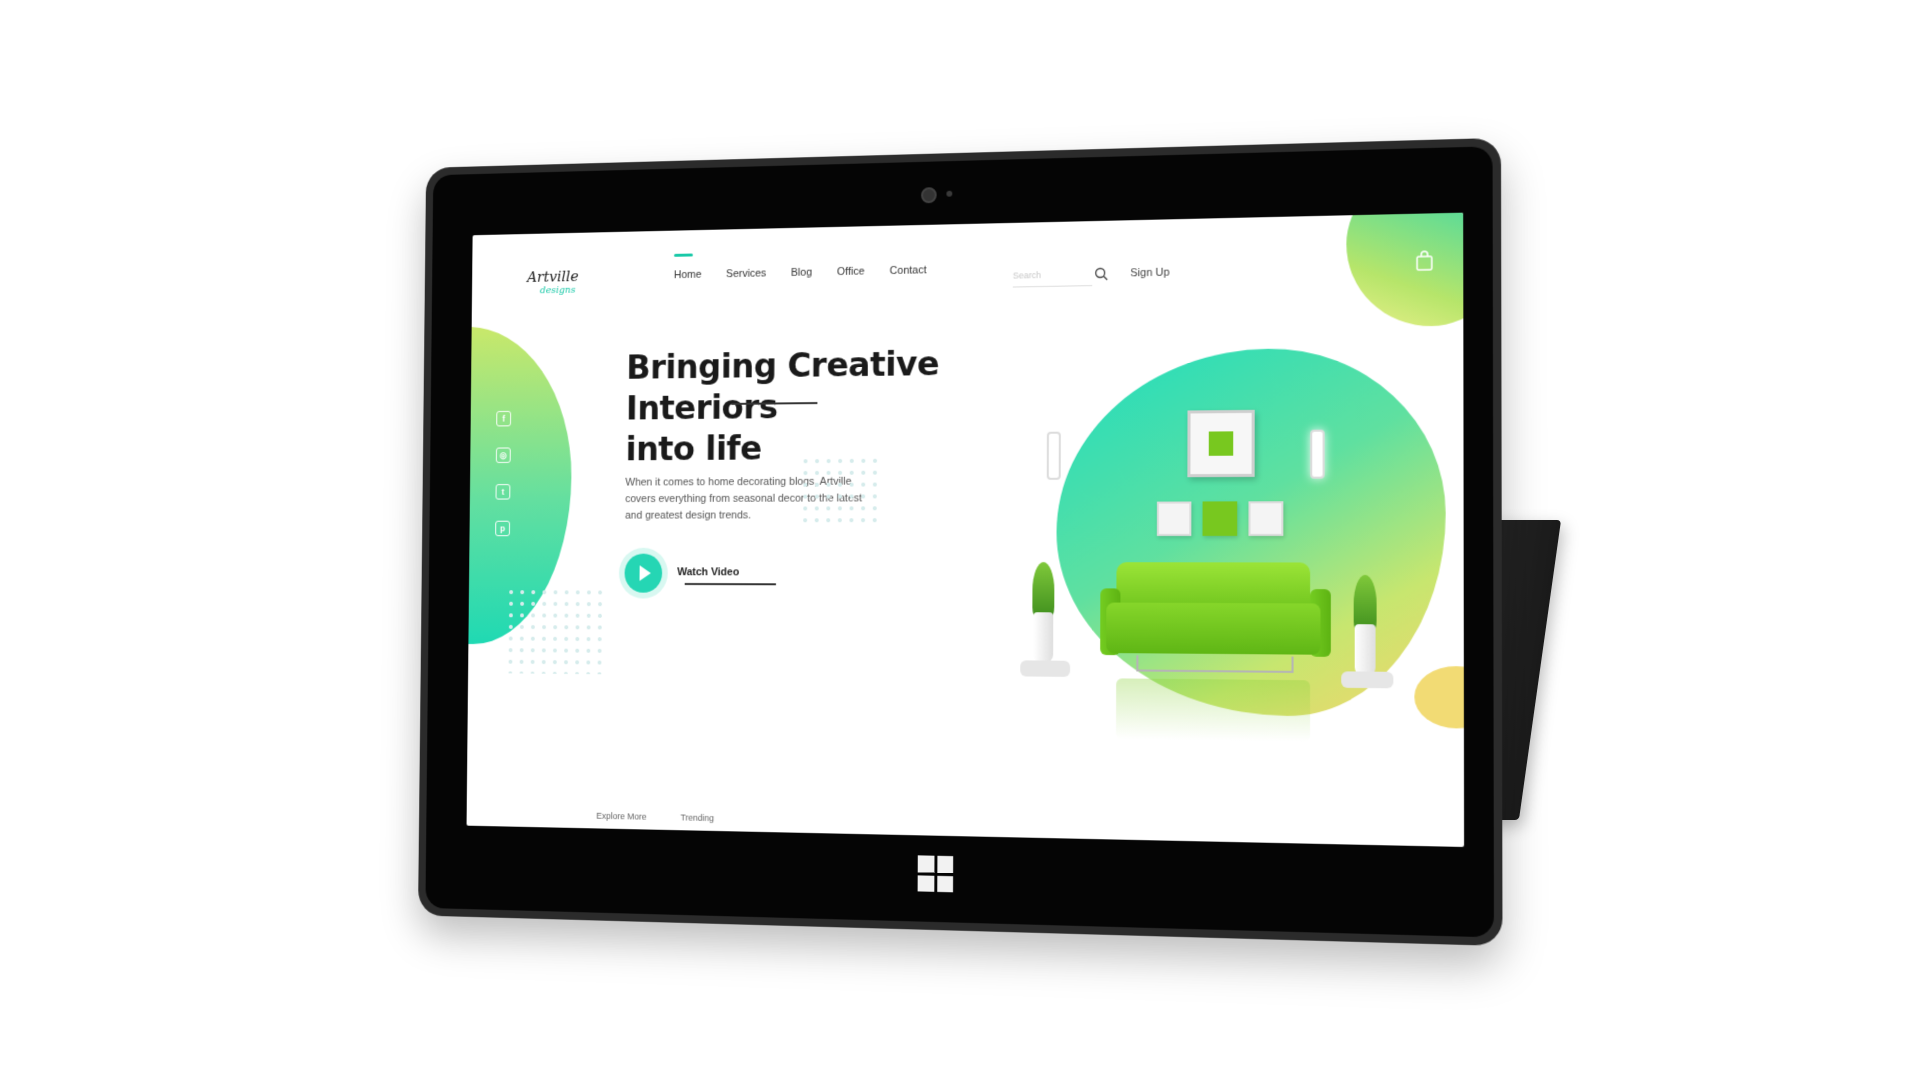 The width and height of the screenshot is (1920, 1080). What do you see at coordinates (1405, 270) in the screenshot?
I see `decorative-blob-top-right` at bounding box center [1405, 270].